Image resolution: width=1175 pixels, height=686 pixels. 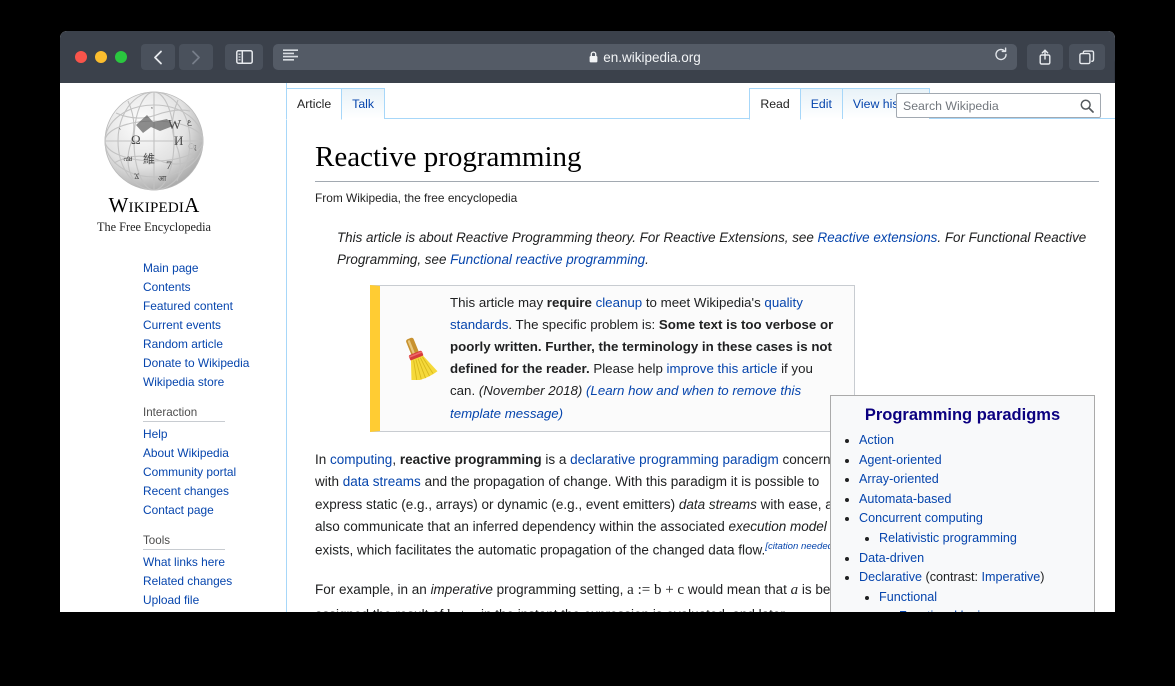 What do you see at coordinates (899, 479) in the screenshot?
I see `infobox-link-array-oriented: Array-oriented` at bounding box center [899, 479].